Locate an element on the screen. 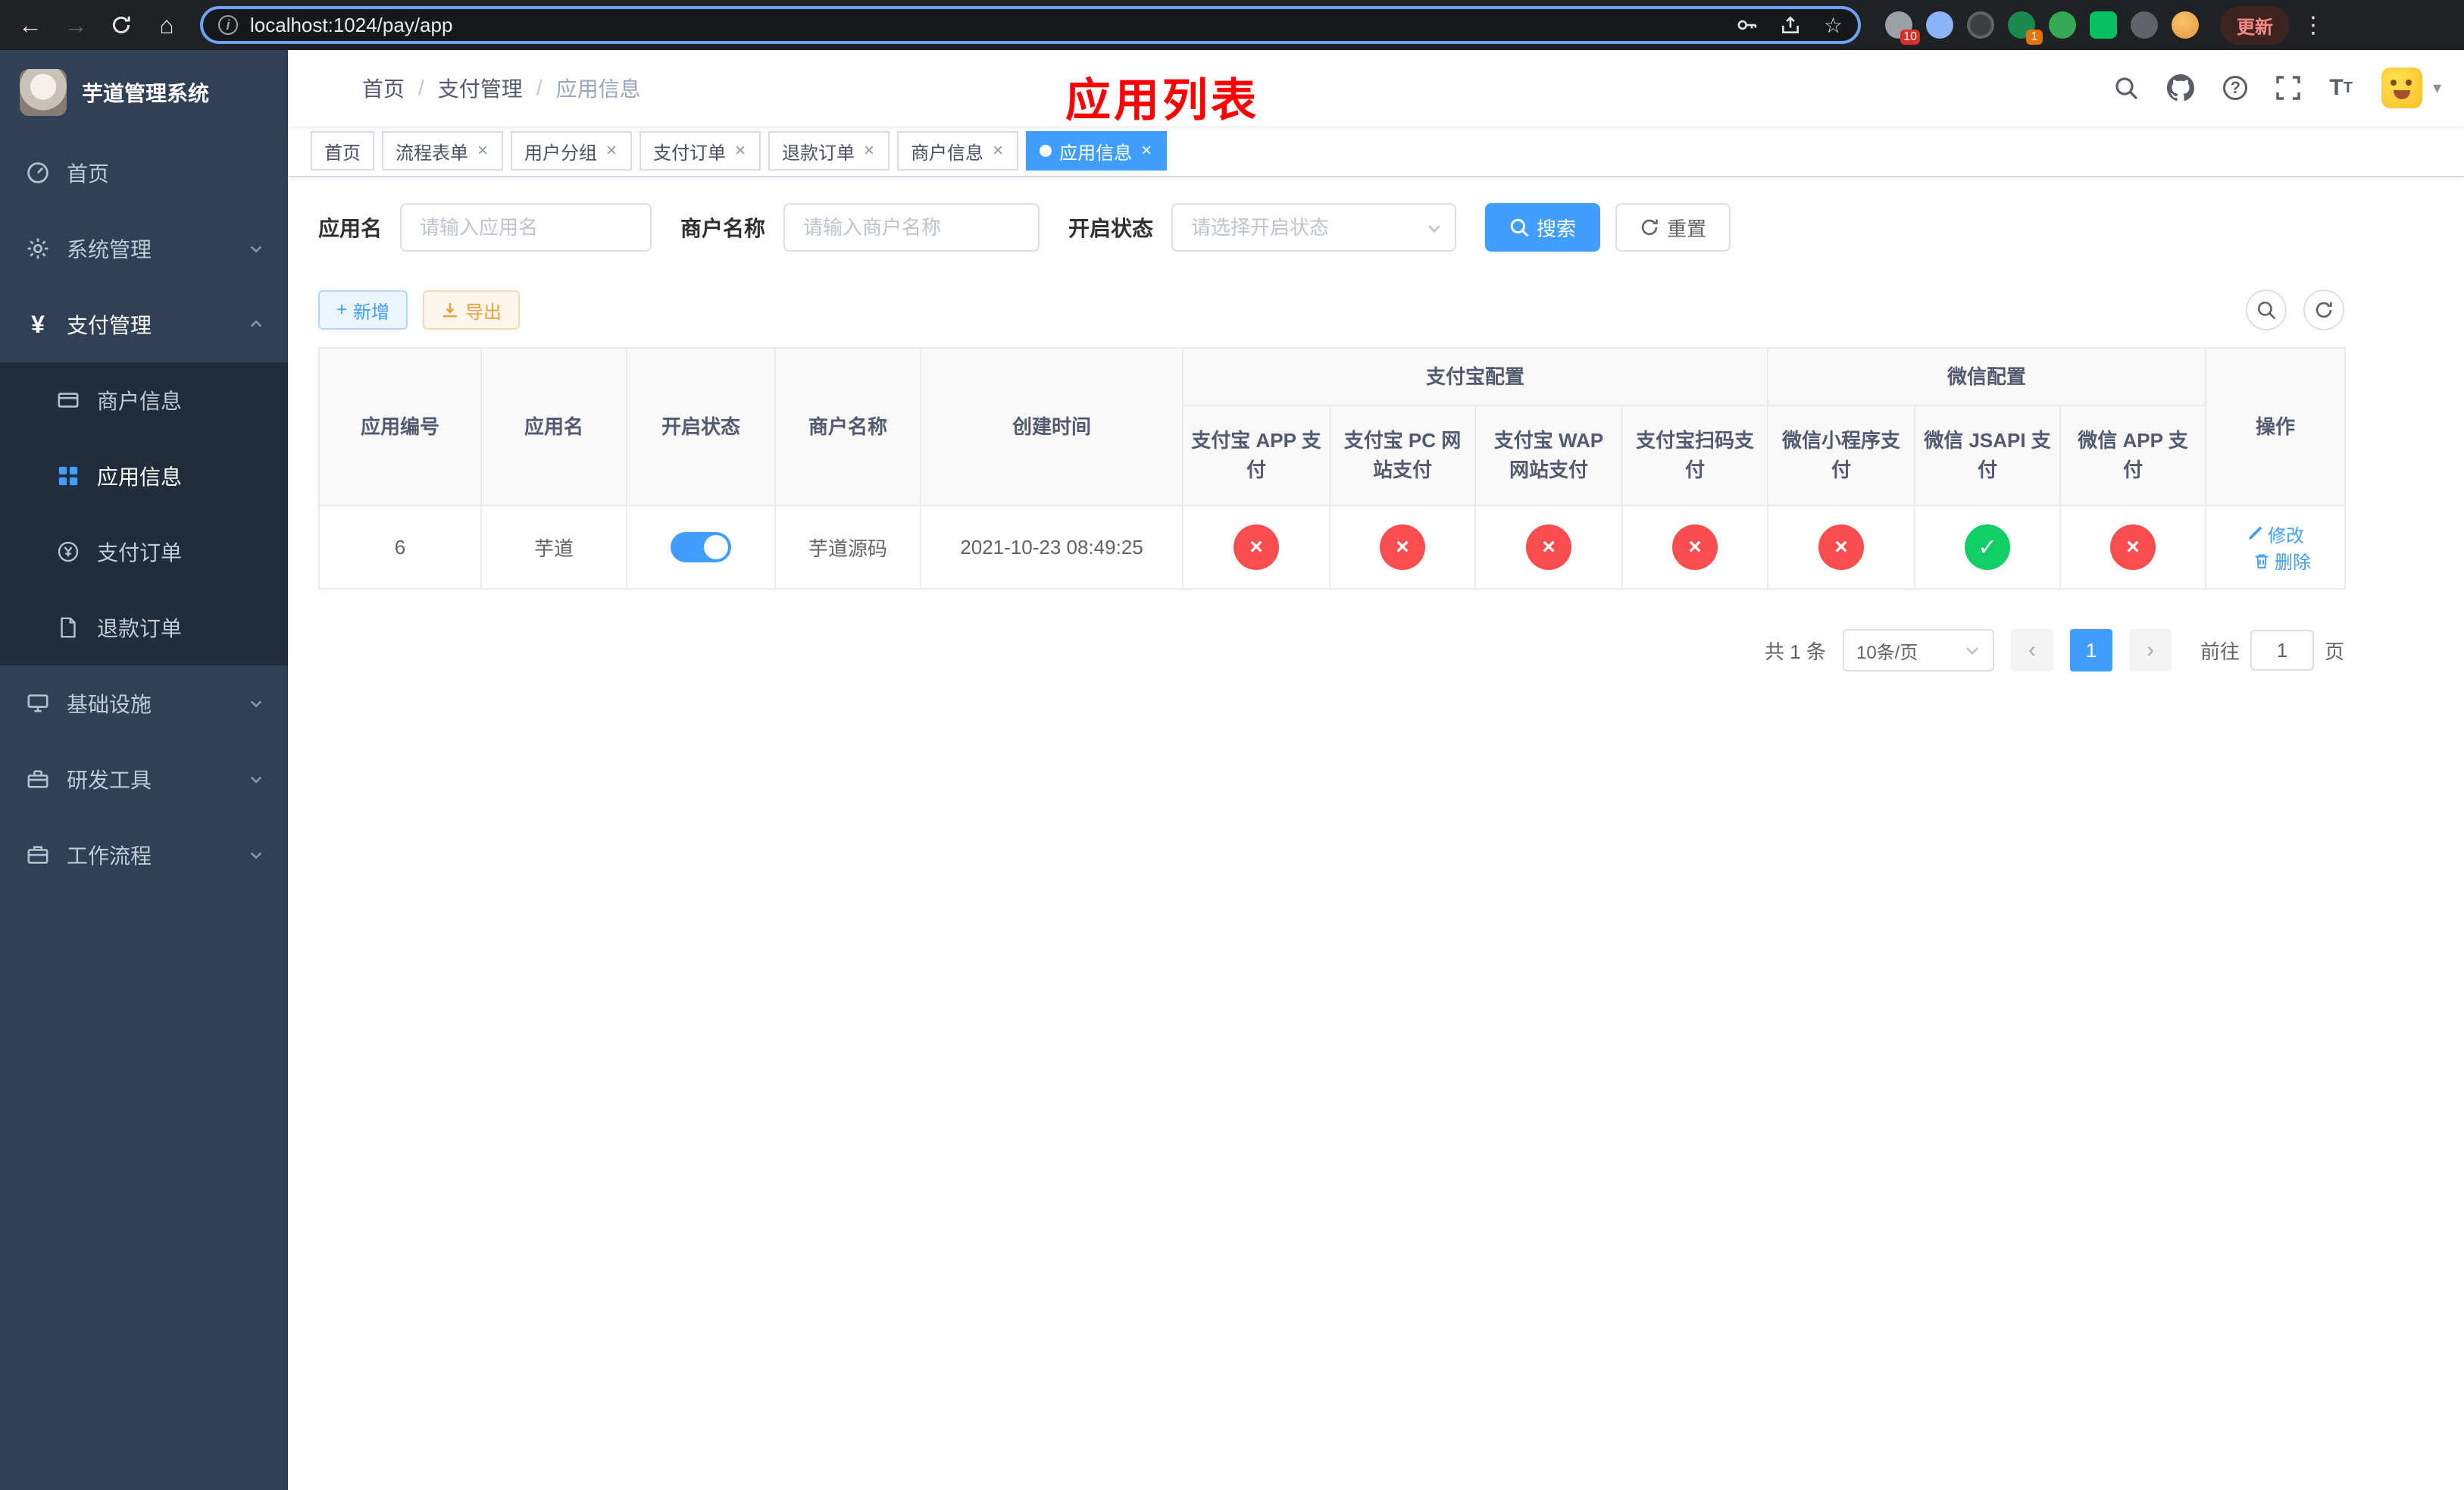 This screenshot has height=1490, width=2464. password-key-icon is located at coordinates (1746, 25).